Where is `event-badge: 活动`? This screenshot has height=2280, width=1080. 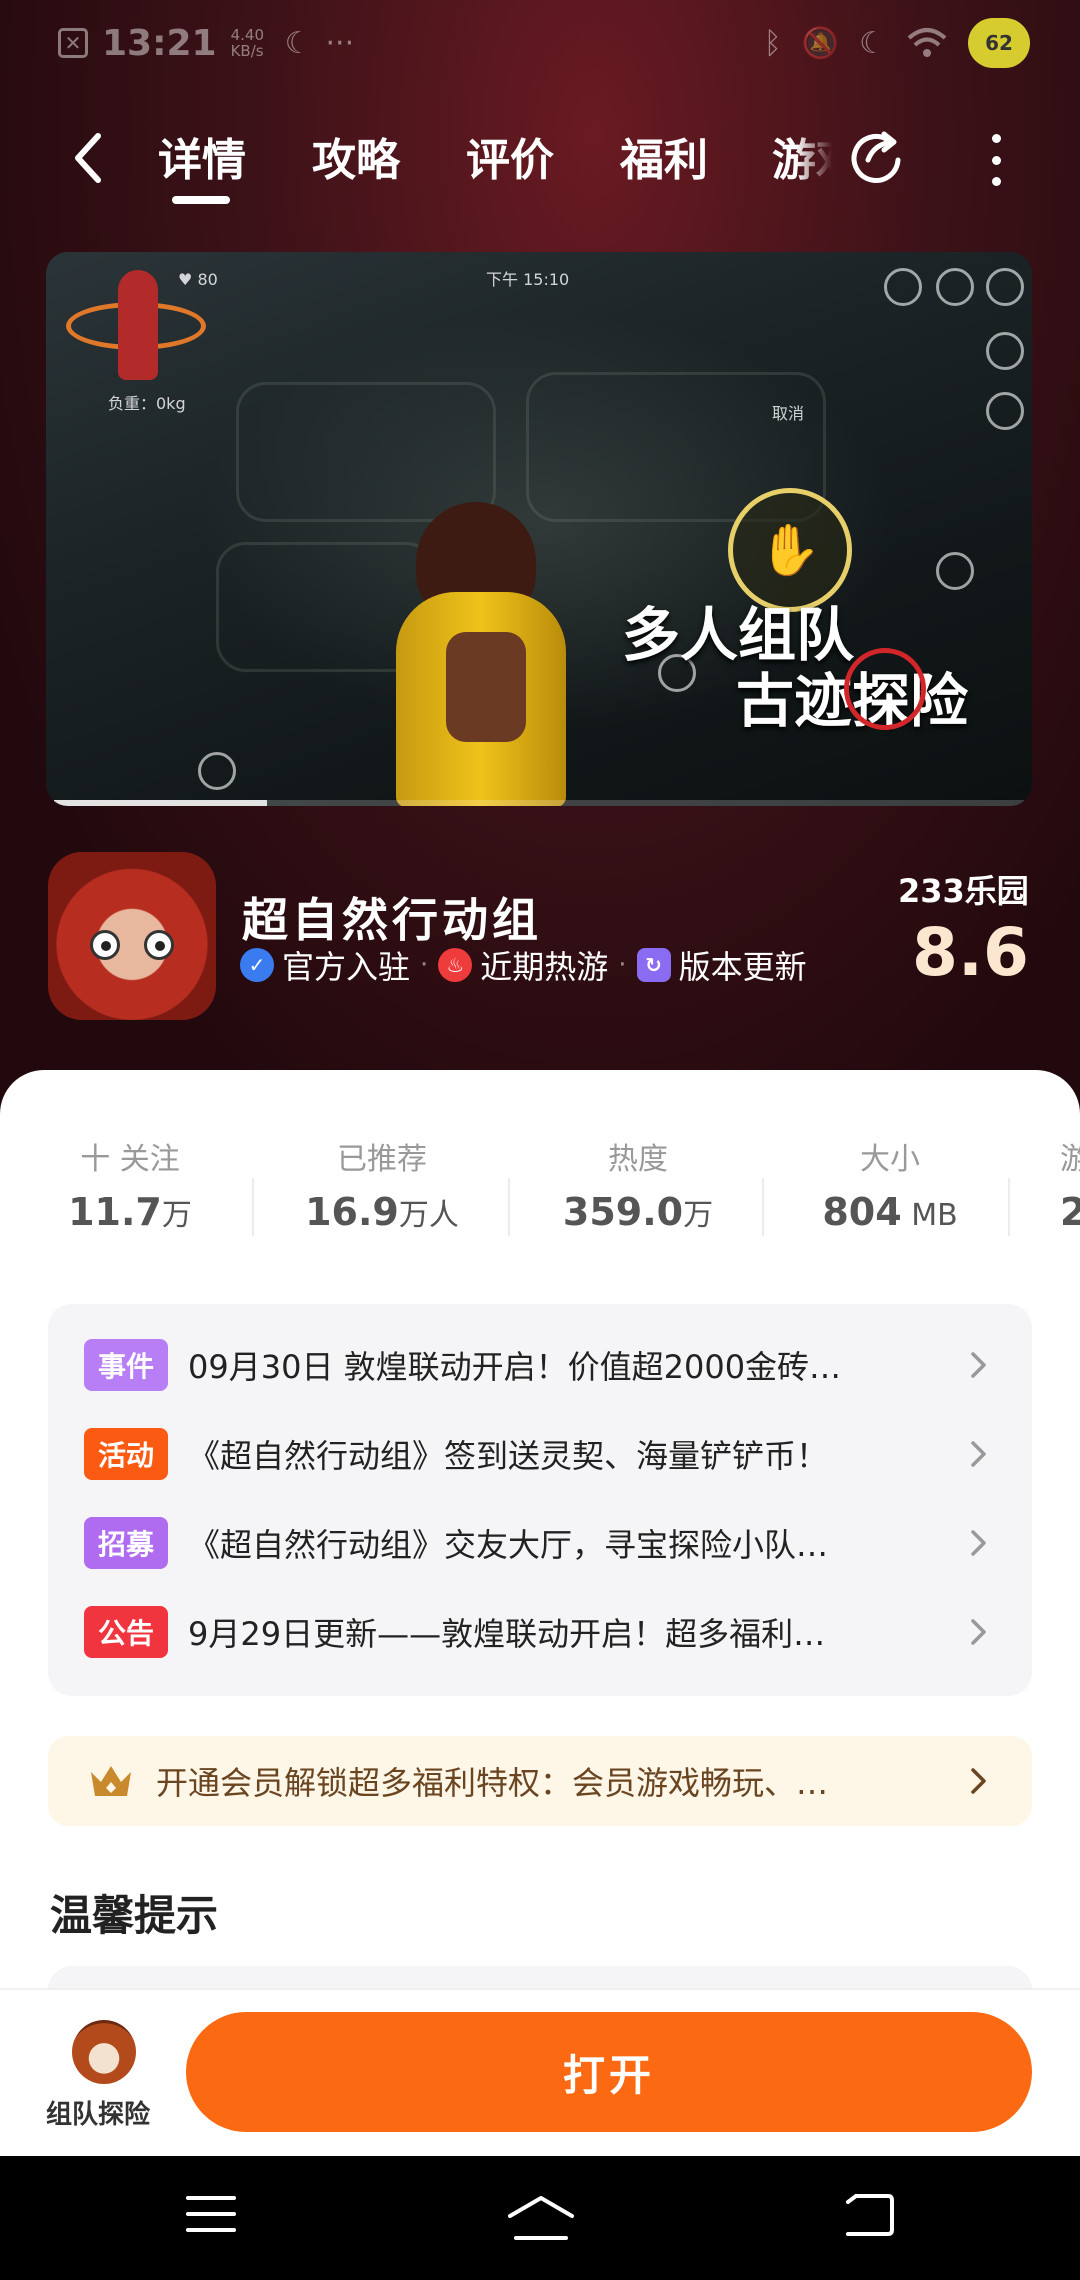
event-badge: 活动 is located at coordinates (126, 1453).